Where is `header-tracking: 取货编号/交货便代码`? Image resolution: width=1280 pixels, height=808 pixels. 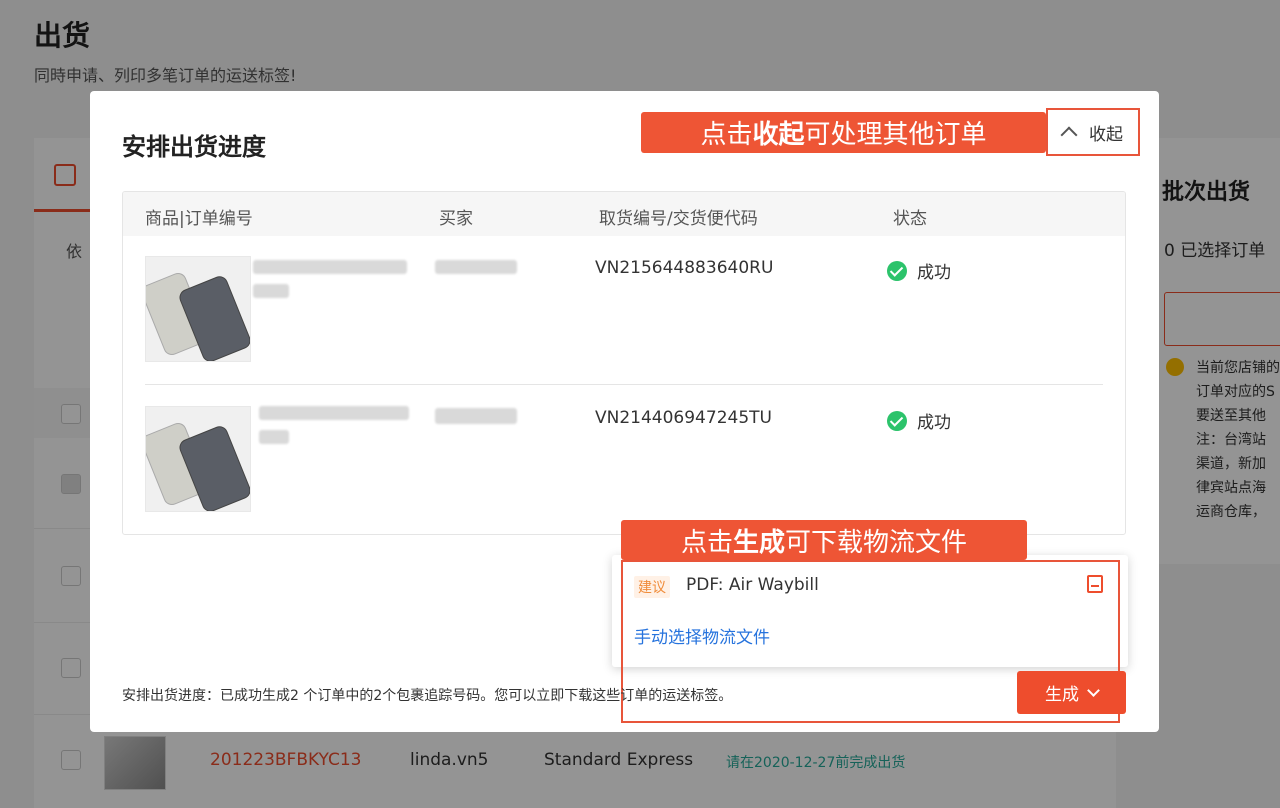 header-tracking: 取货编号/交货便代码 is located at coordinates (678, 219).